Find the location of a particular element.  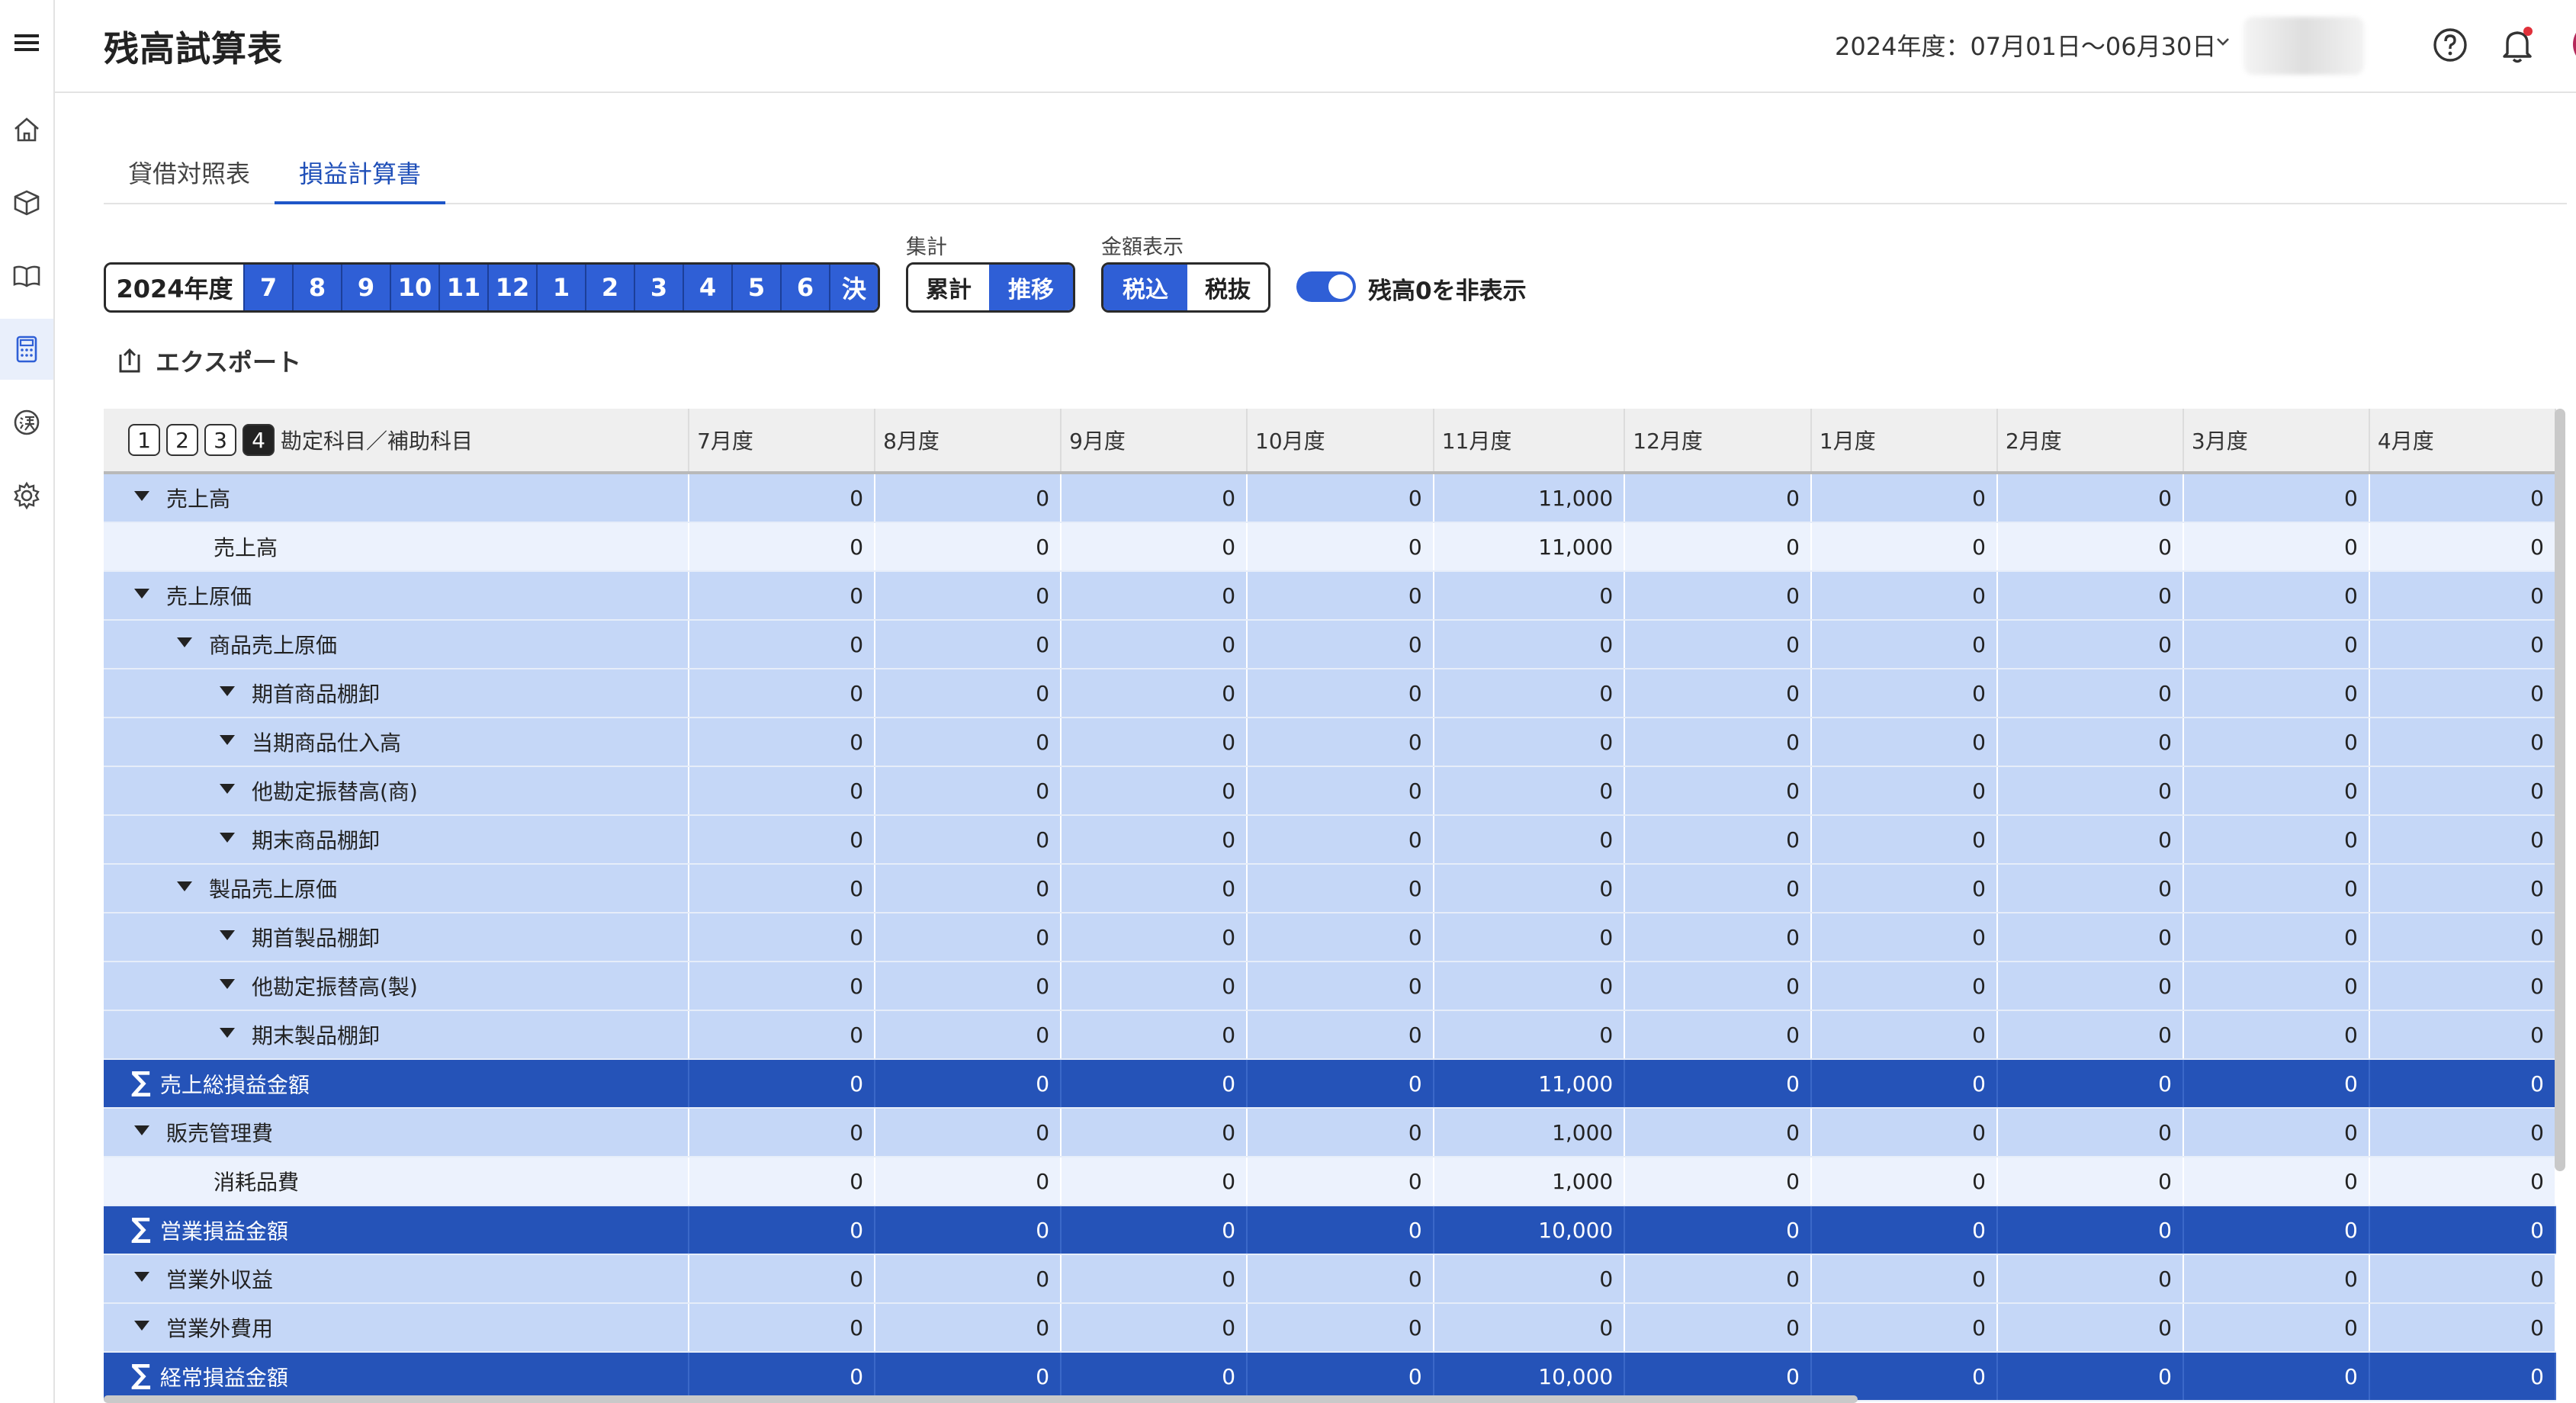

sidebar-item-inventory is located at coordinates (26, 202).